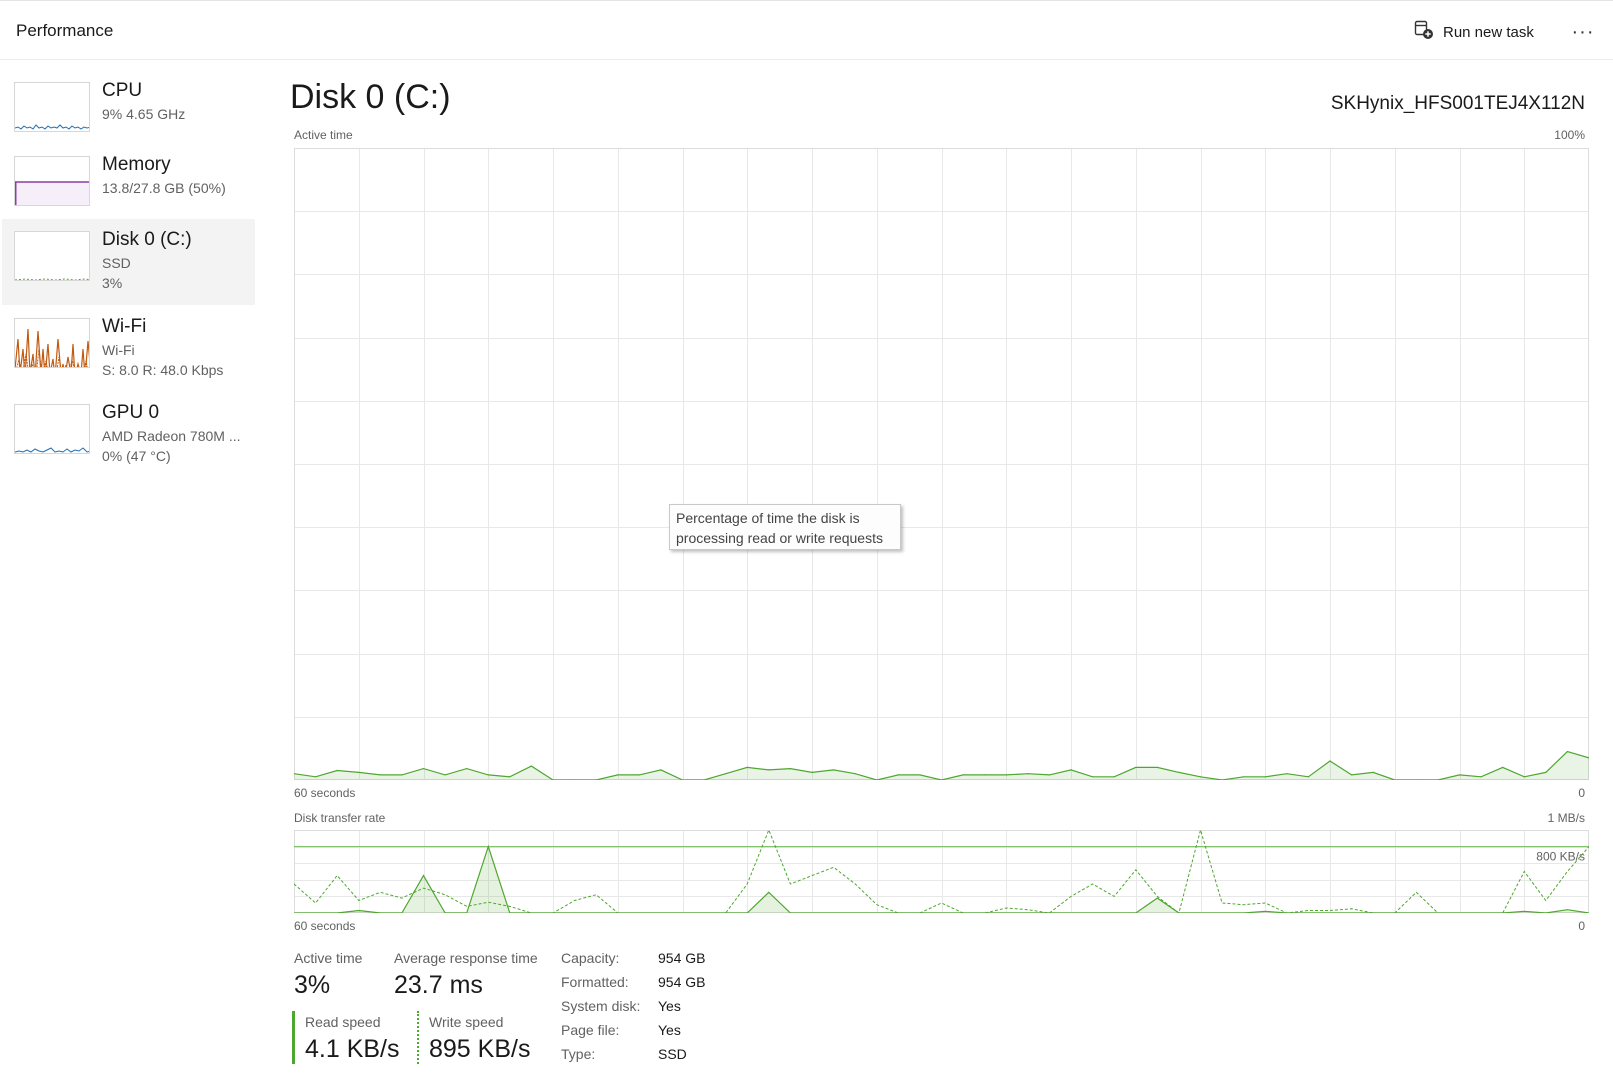 This screenshot has width=1613, height=1084. Describe the element at coordinates (578, 1054) in the screenshot. I see `type-key: Type:` at that location.